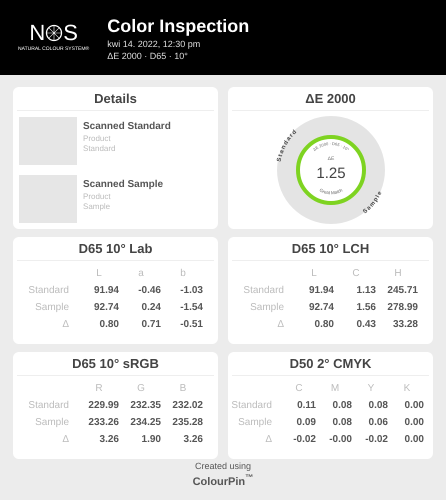 The height and width of the screenshot is (500, 446). What do you see at coordinates (37, 33) in the screenshot?
I see `logo-letter: N` at bounding box center [37, 33].